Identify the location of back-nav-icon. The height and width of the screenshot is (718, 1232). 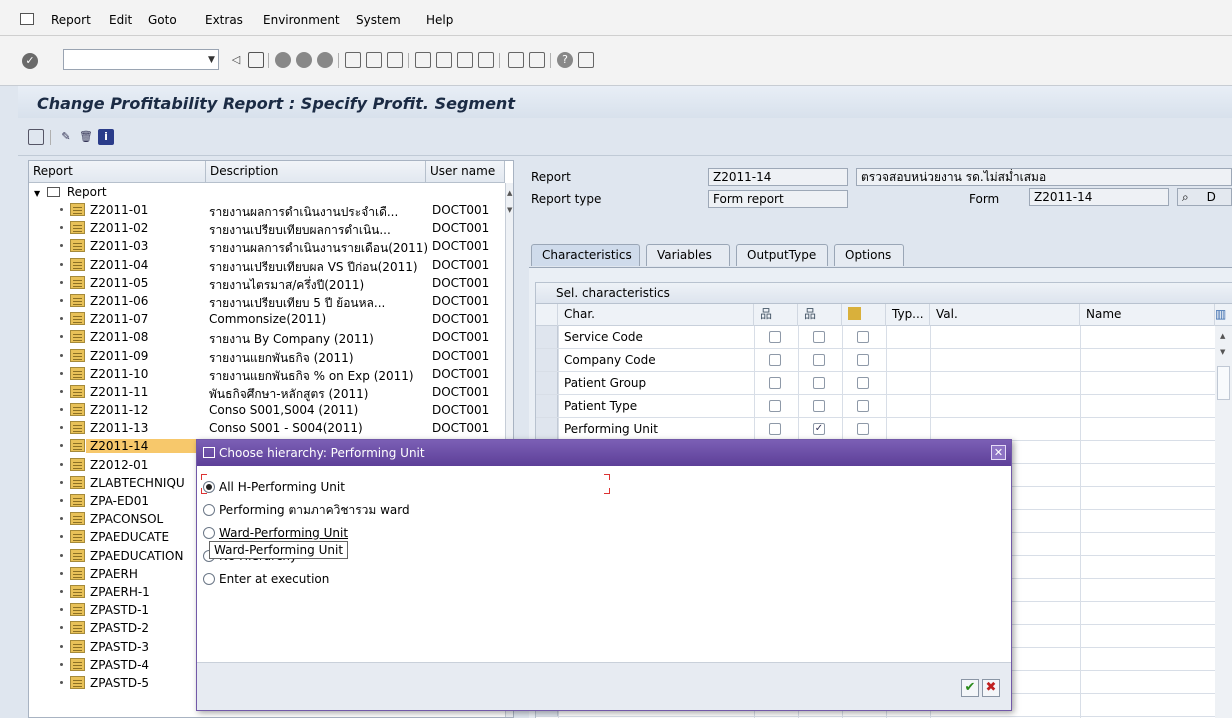
(283, 60).